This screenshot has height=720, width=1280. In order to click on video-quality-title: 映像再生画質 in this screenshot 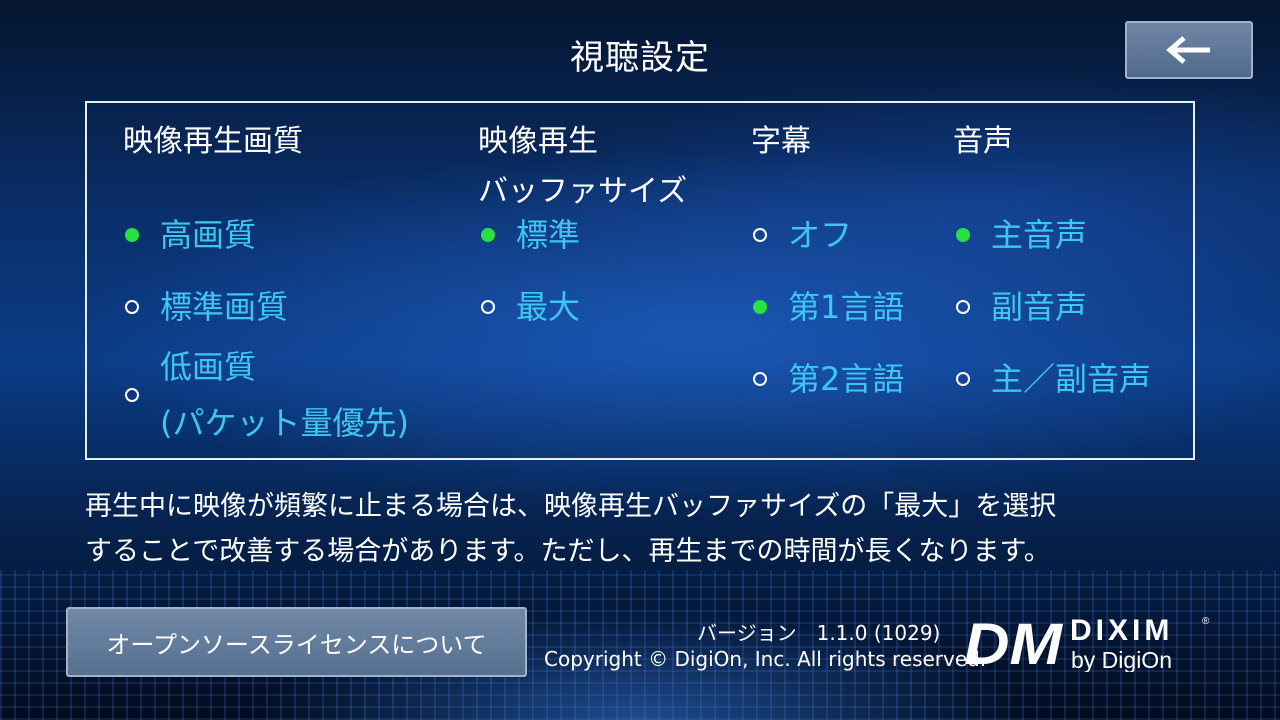, I will do `click(213, 141)`.